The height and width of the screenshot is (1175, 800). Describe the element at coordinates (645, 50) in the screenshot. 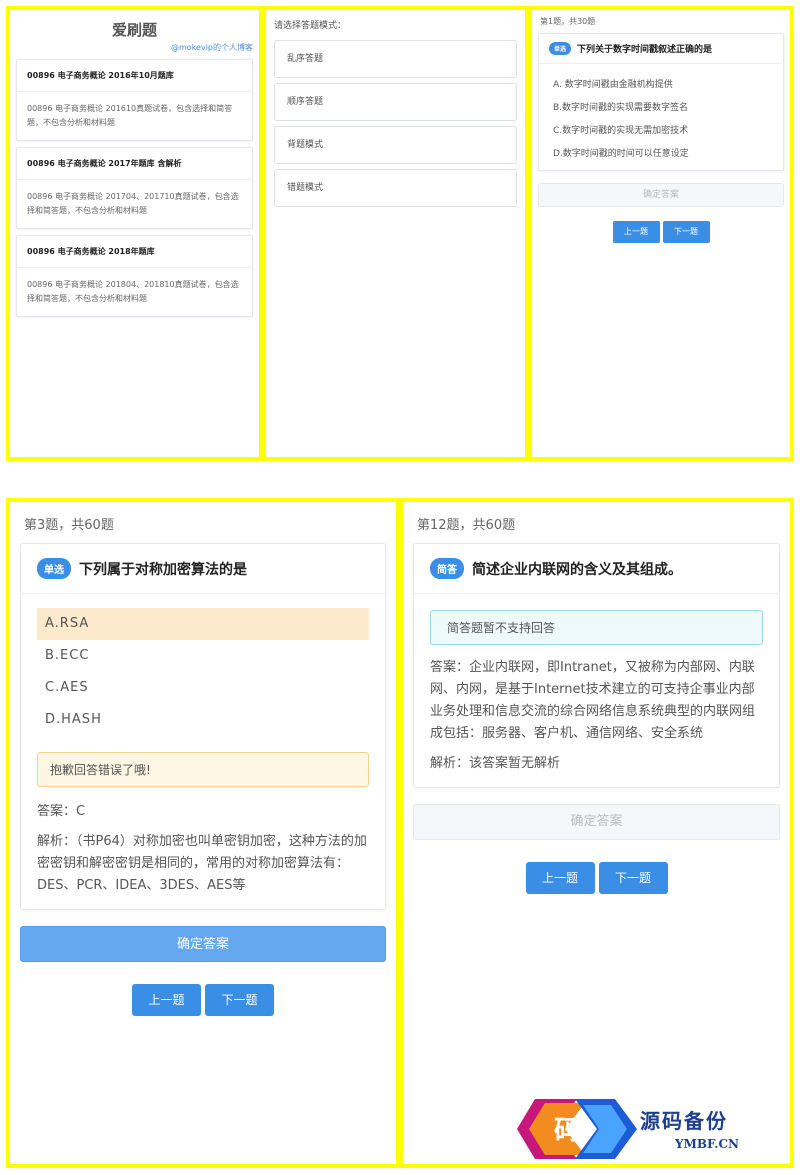

I see `question-text: 下列关于数字时间戳叙述正确的是` at that location.